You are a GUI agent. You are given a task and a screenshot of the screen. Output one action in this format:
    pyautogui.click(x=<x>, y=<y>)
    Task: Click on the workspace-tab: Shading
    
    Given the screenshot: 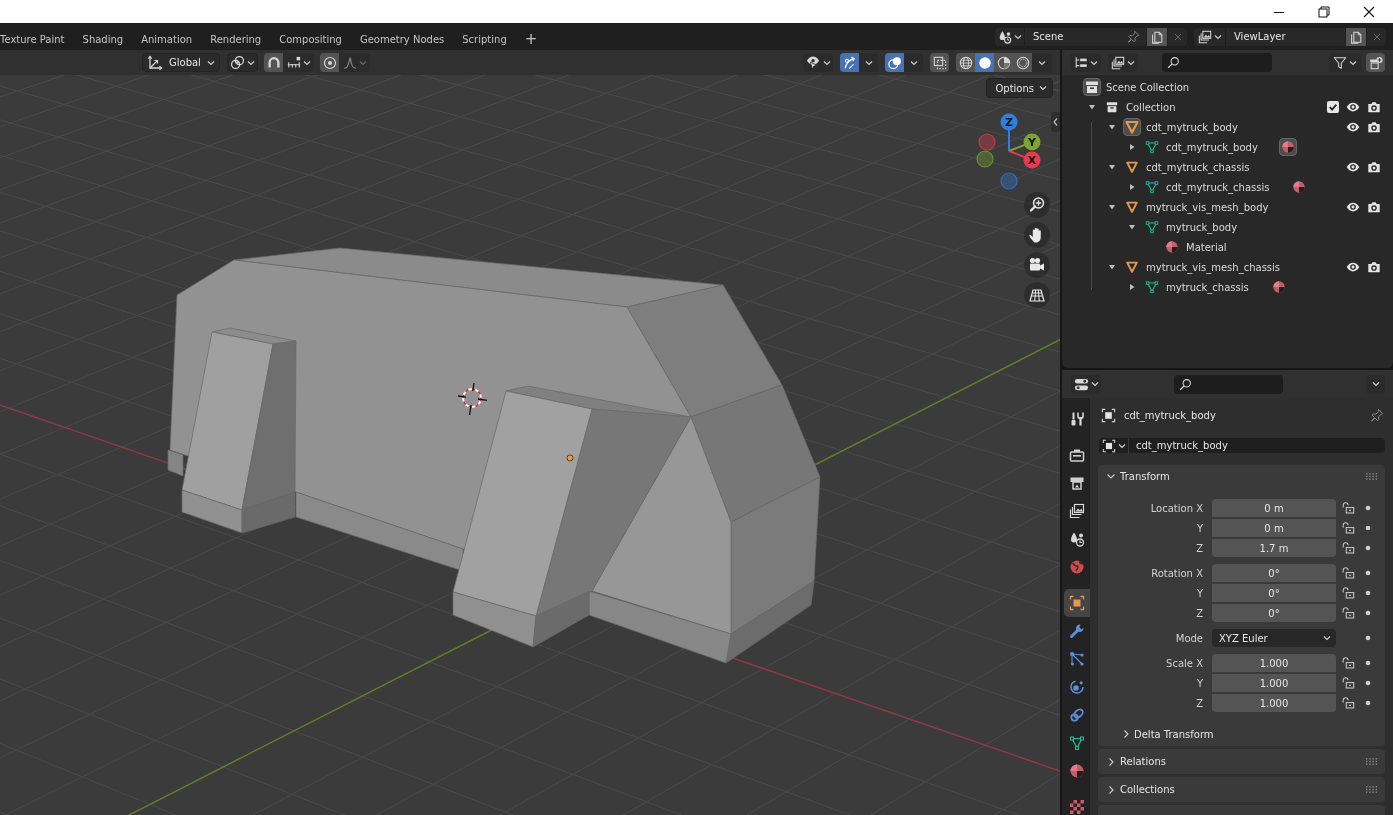 What is the action you would take?
    pyautogui.click(x=103, y=39)
    